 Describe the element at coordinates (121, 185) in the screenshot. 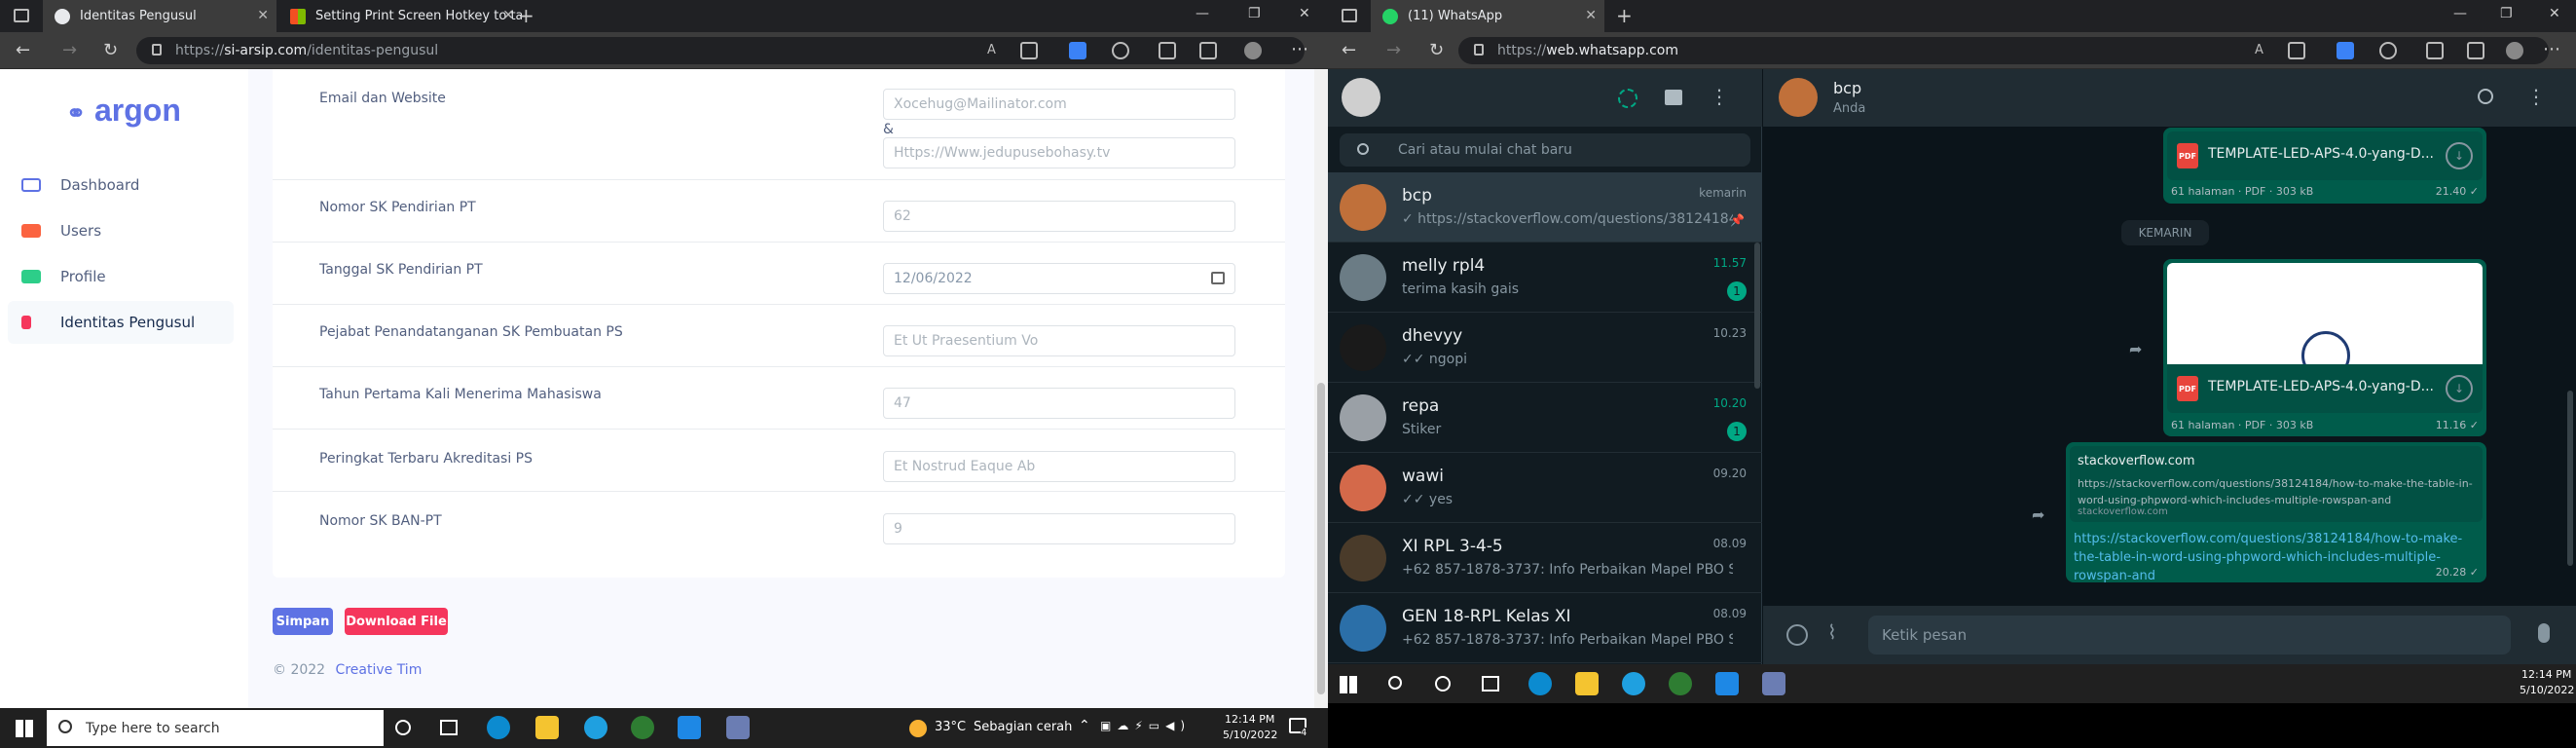

I see `sidebar-item-dashboard: Dashboard` at that location.